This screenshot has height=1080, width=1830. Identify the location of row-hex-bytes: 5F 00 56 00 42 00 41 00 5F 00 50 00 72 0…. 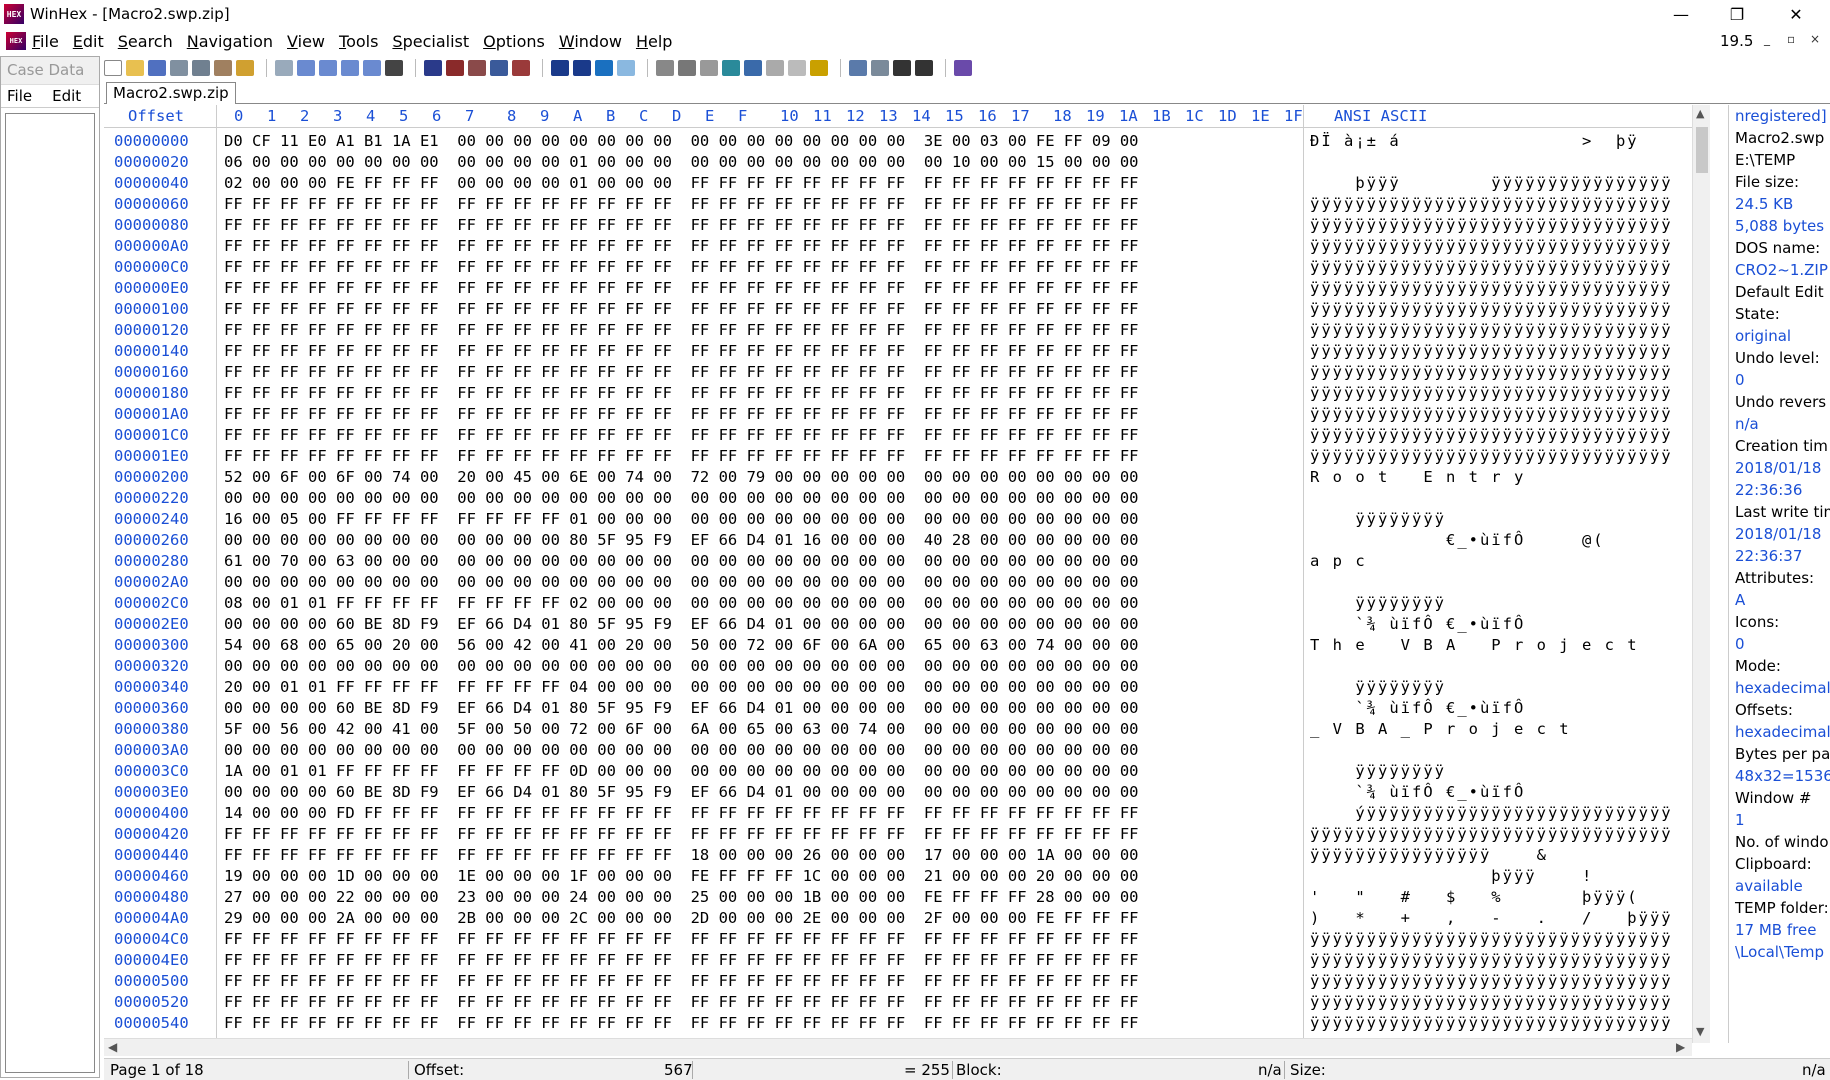
(681, 729).